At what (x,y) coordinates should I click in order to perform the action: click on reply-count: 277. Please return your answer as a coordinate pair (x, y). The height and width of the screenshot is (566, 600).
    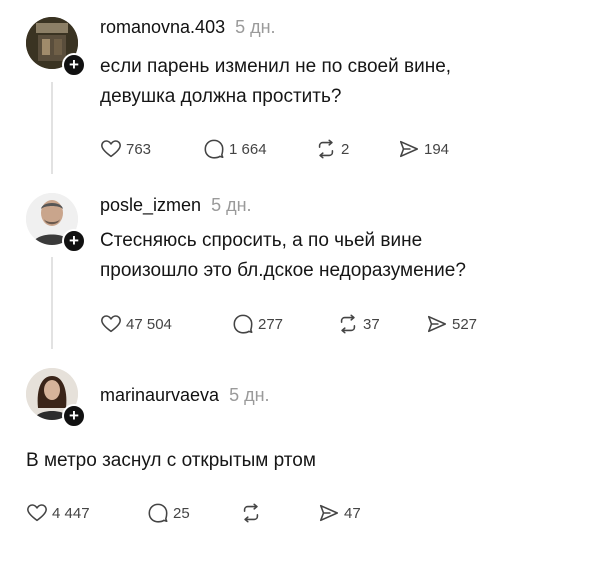
    Looking at the image, I should click on (271, 324).